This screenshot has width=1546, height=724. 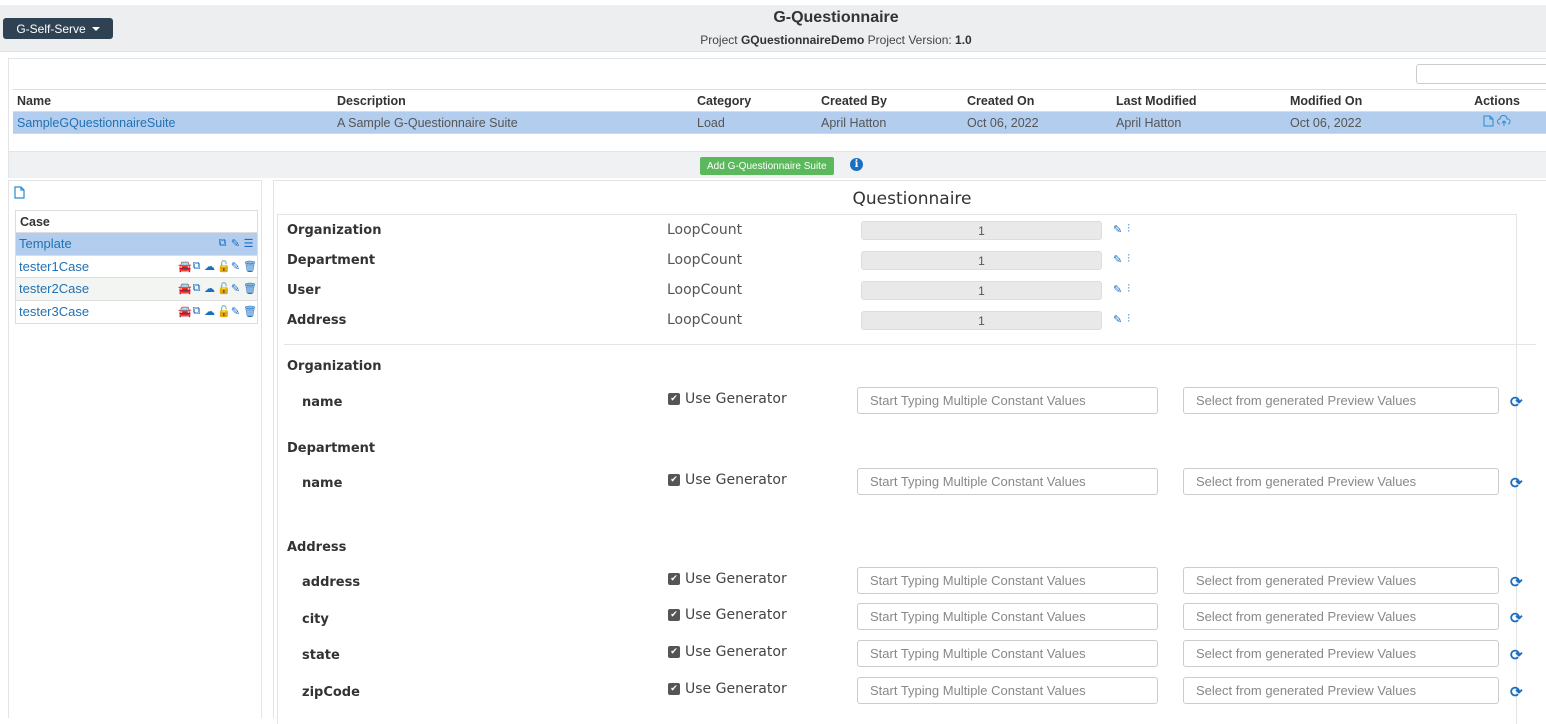 What do you see at coordinates (767, 166) in the screenshot?
I see `add-suite-button: Add G-Questionnaire Suite` at bounding box center [767, 166].